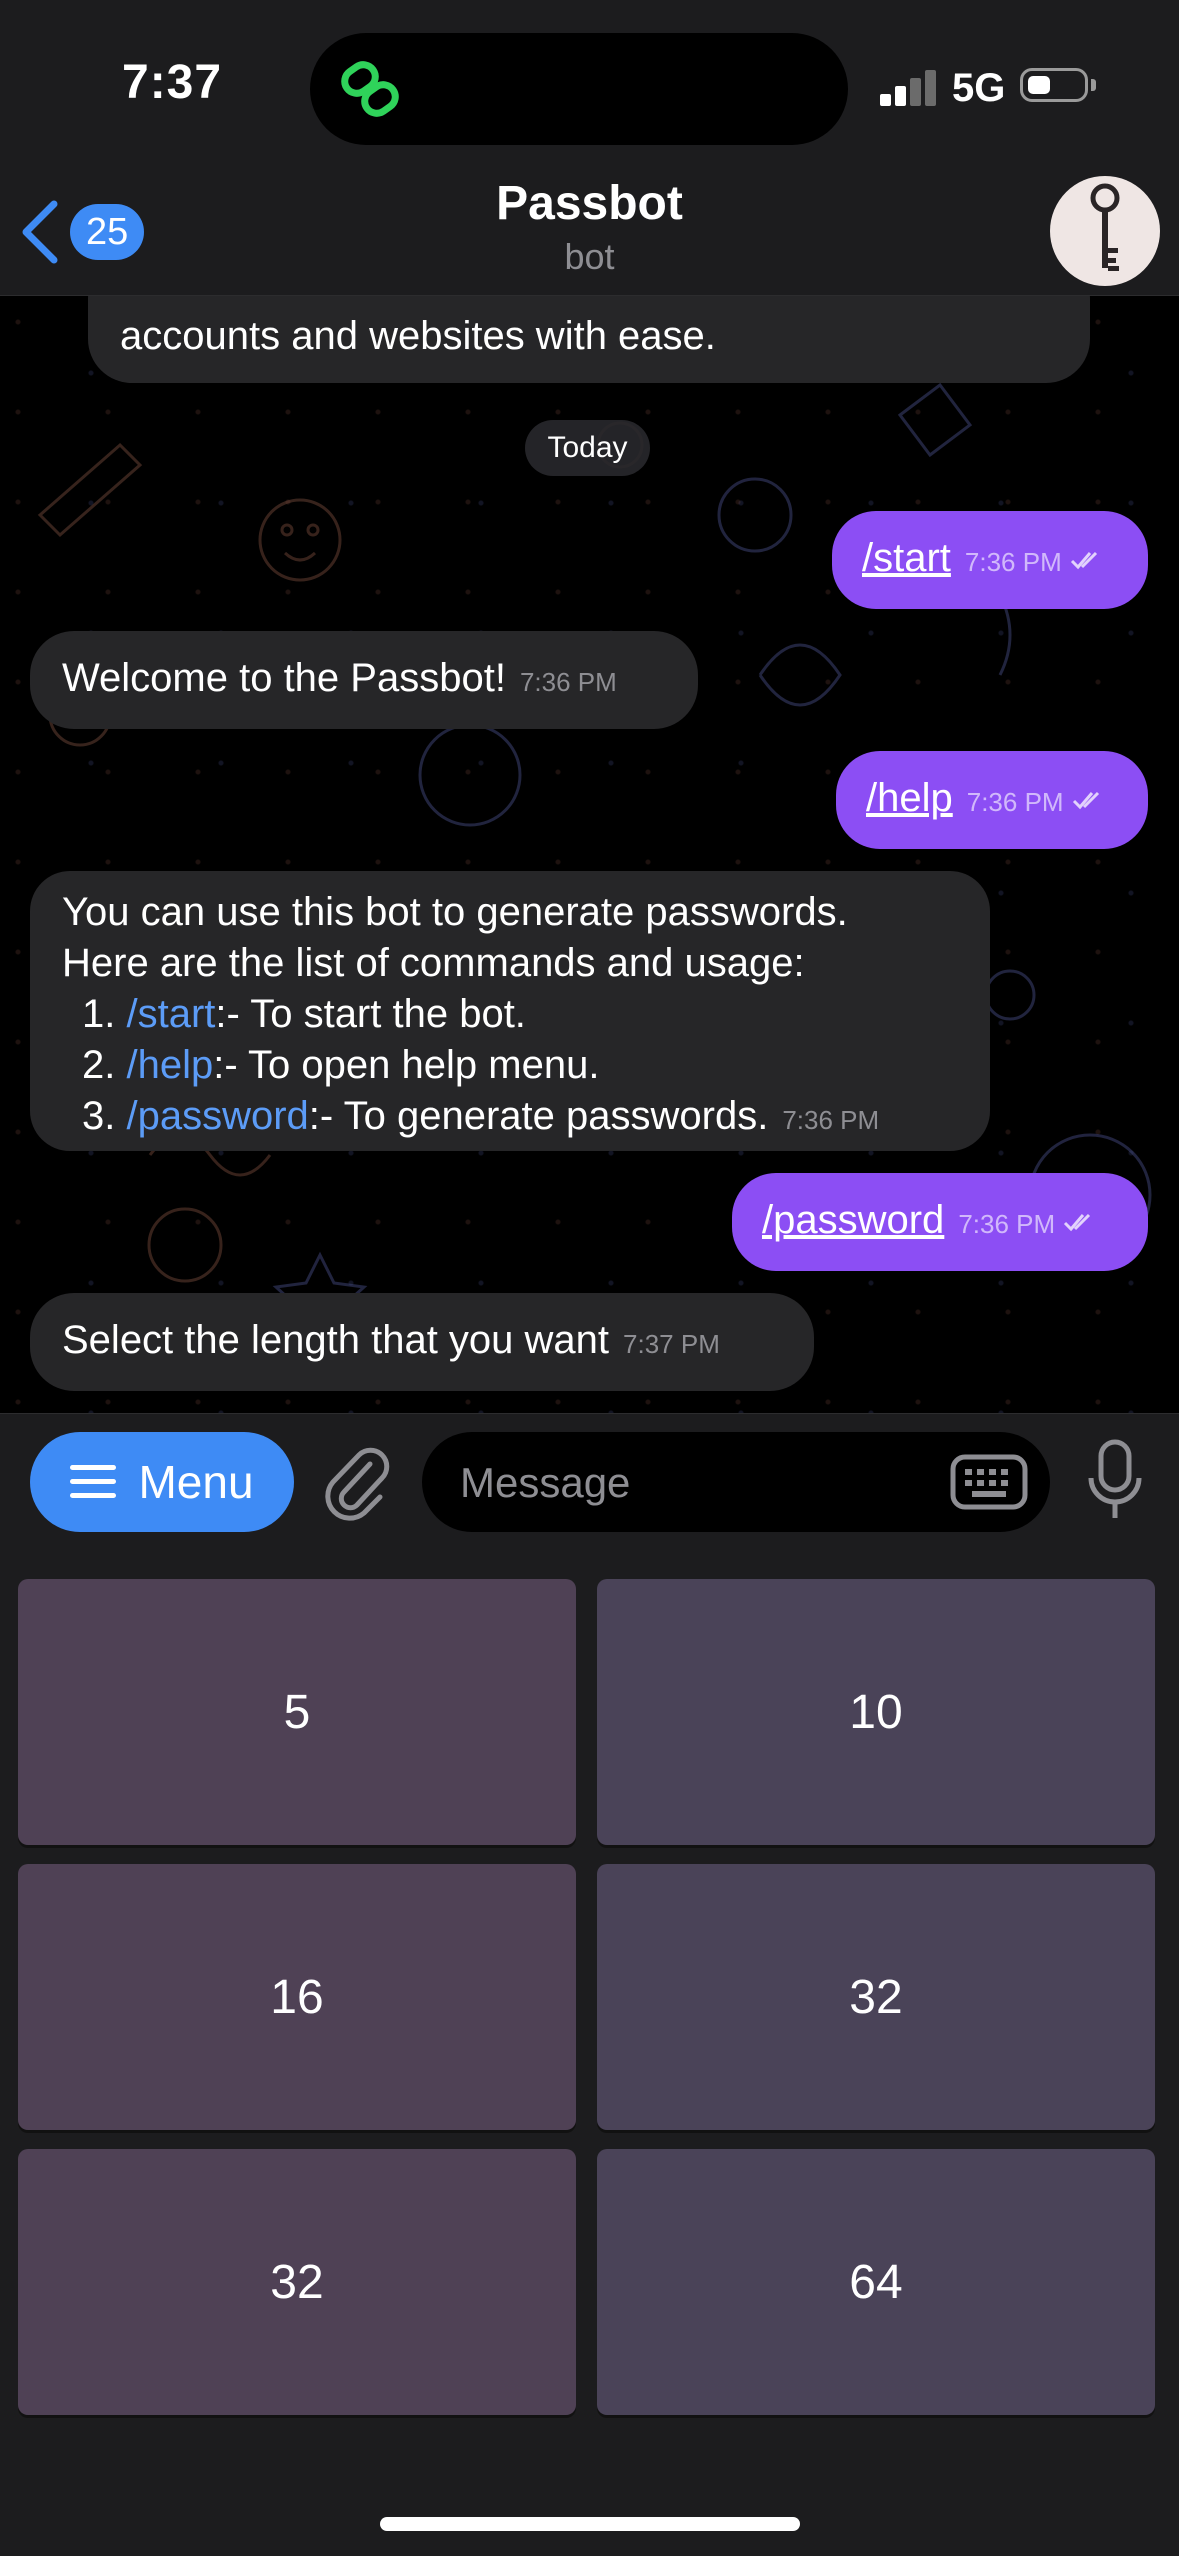 Image resolution: width=1179 pixels, height=2556 pixels. I want to click on item-desc: :- To start the bot., so click(370, 1014).